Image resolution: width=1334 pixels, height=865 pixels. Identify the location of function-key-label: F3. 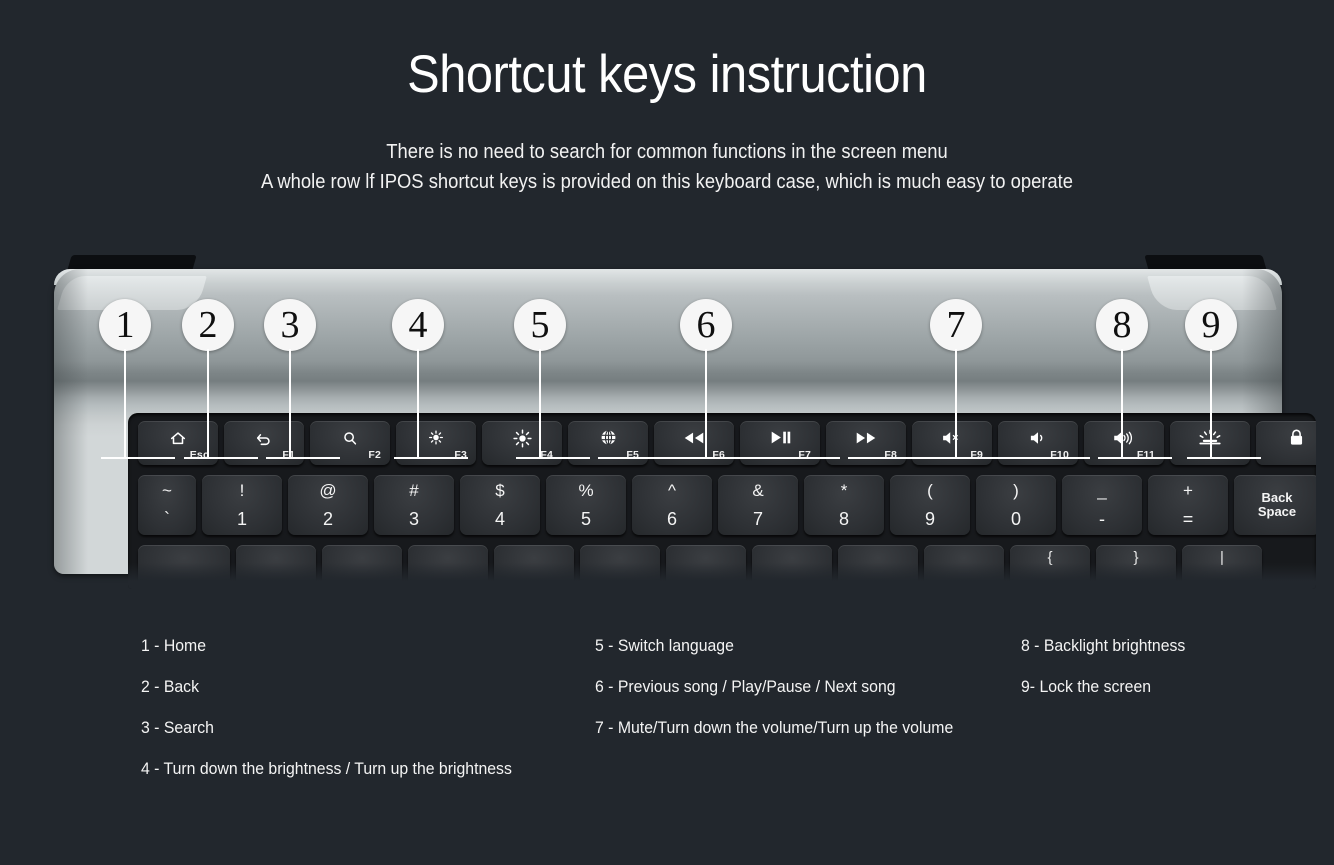
(460, 455).